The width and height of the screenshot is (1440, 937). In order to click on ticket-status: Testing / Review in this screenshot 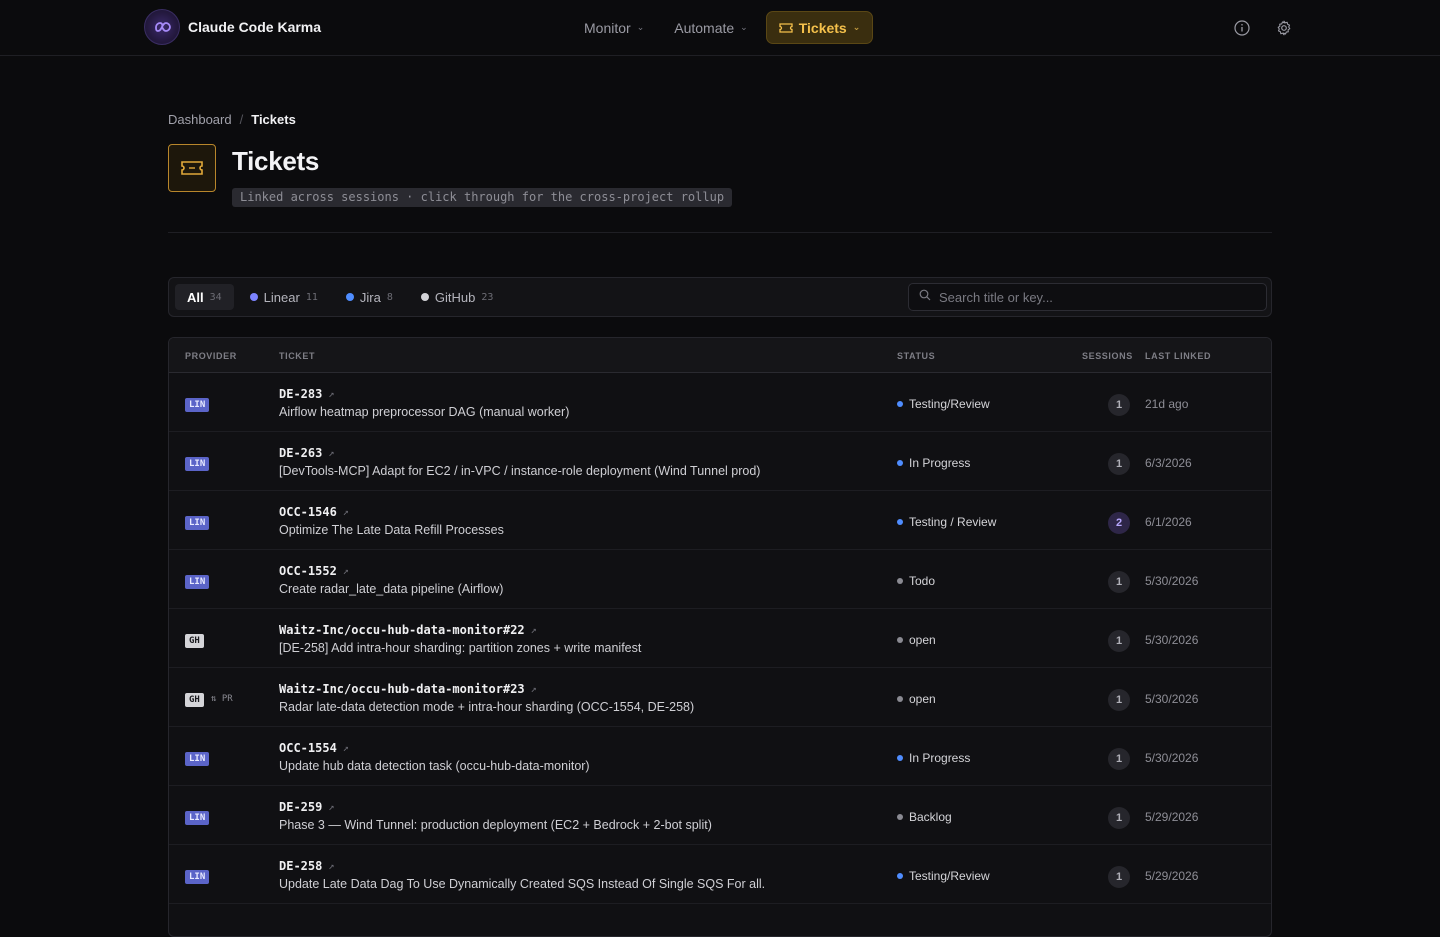, I will do `click(946, 522)`.